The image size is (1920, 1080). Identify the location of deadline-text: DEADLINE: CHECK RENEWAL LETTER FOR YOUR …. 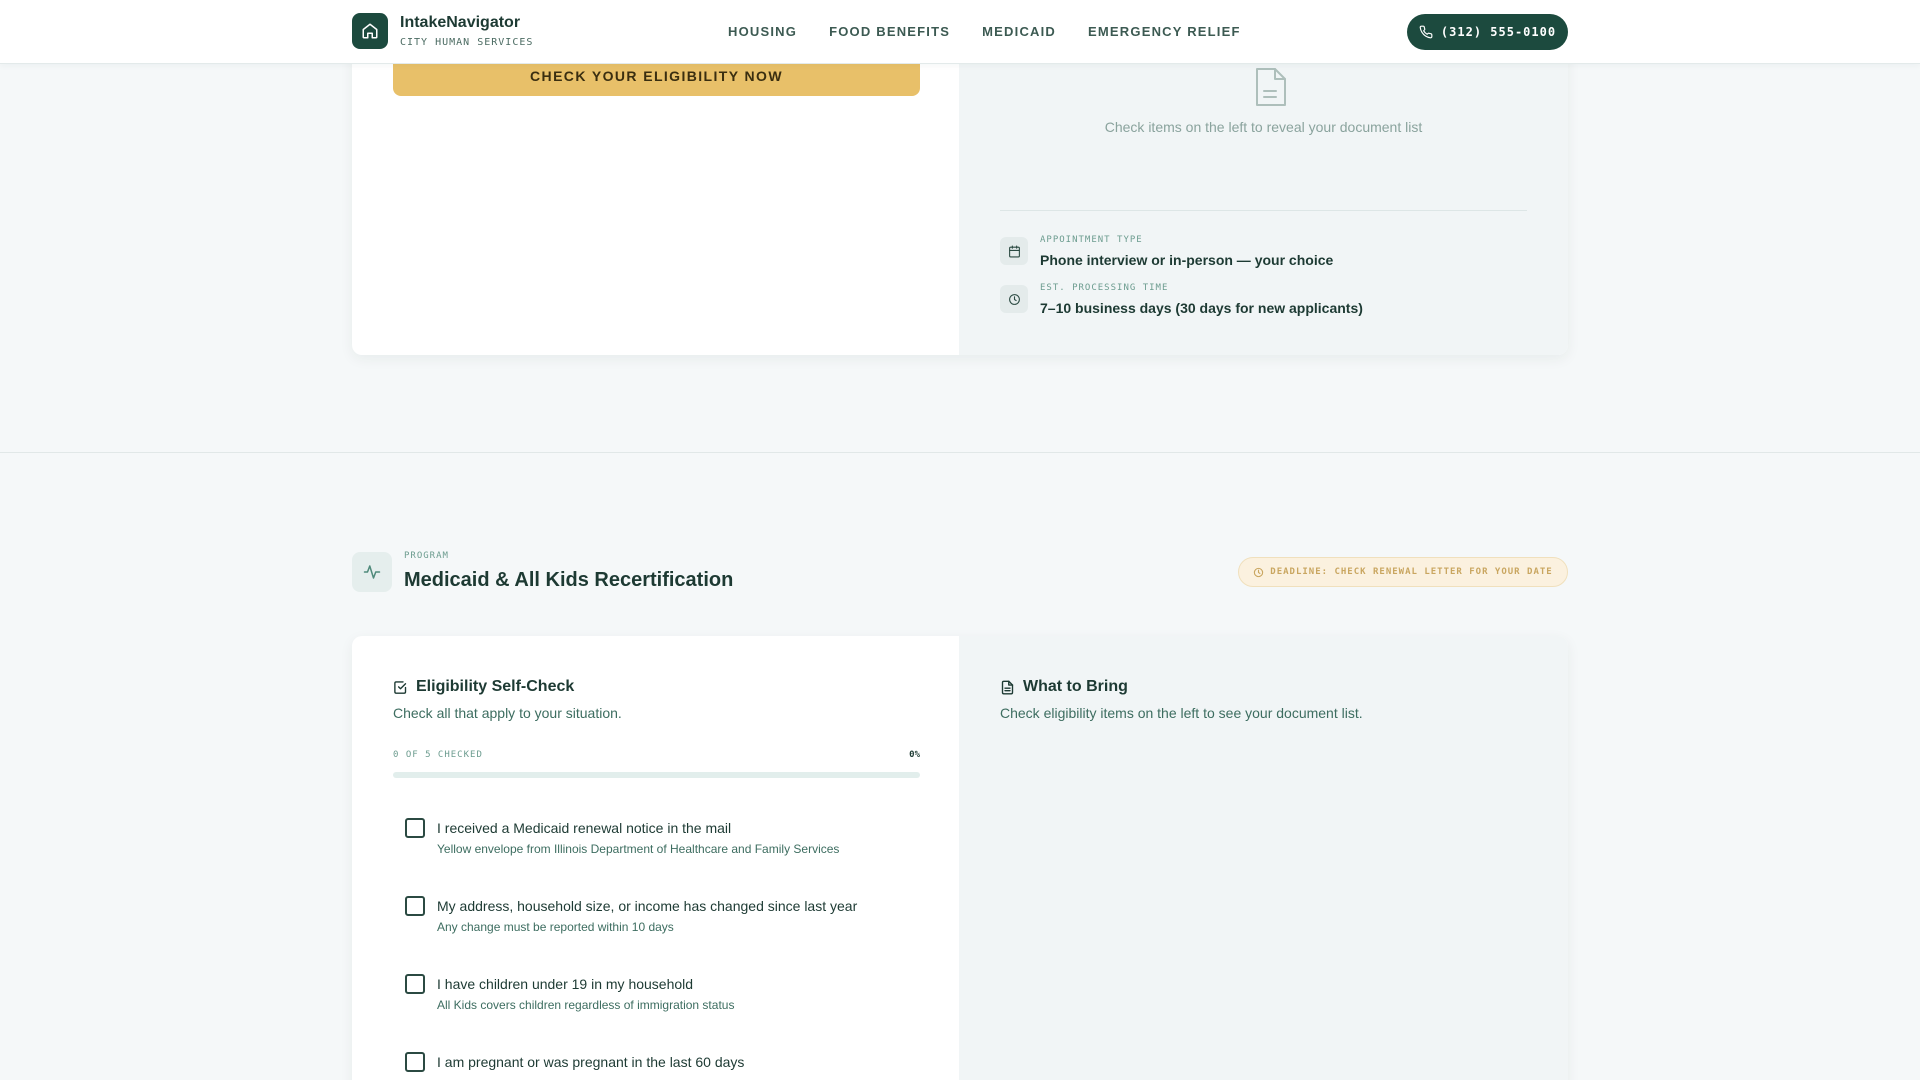
(1411, 572).